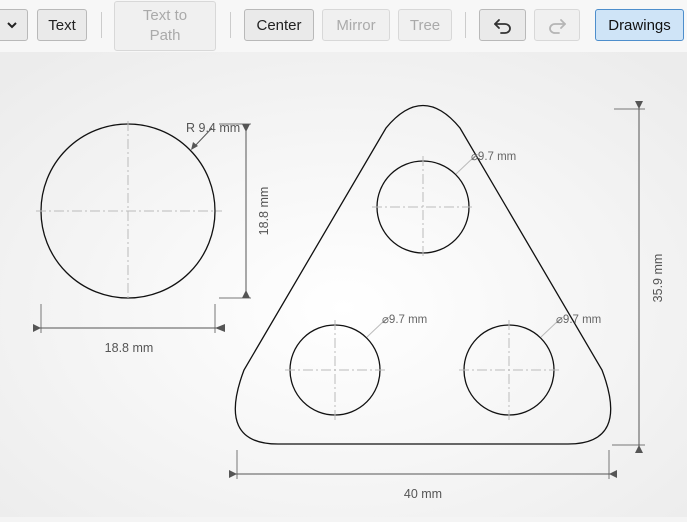  I want to click on tree-button: Tree, so click(425, 25).